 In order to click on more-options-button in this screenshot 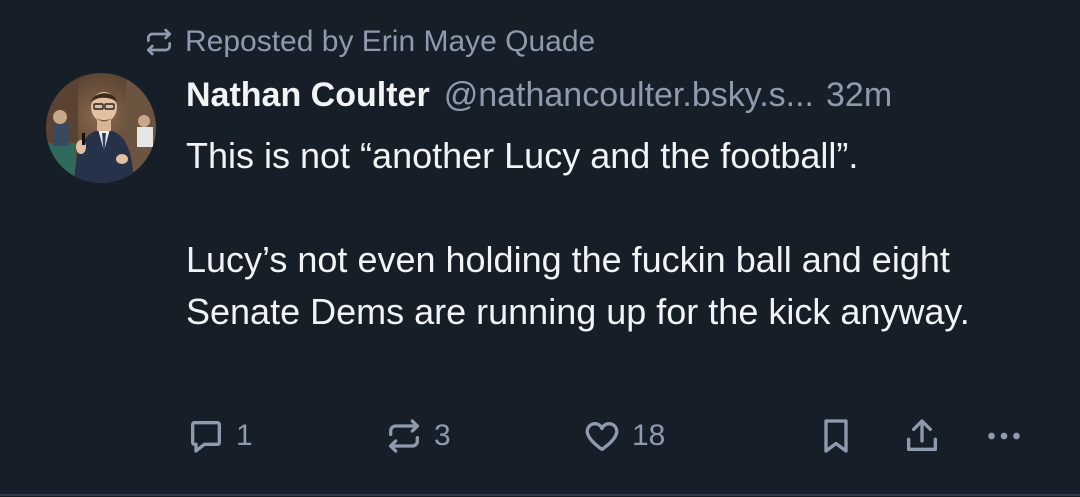, I will do `click(1004, 436)`.